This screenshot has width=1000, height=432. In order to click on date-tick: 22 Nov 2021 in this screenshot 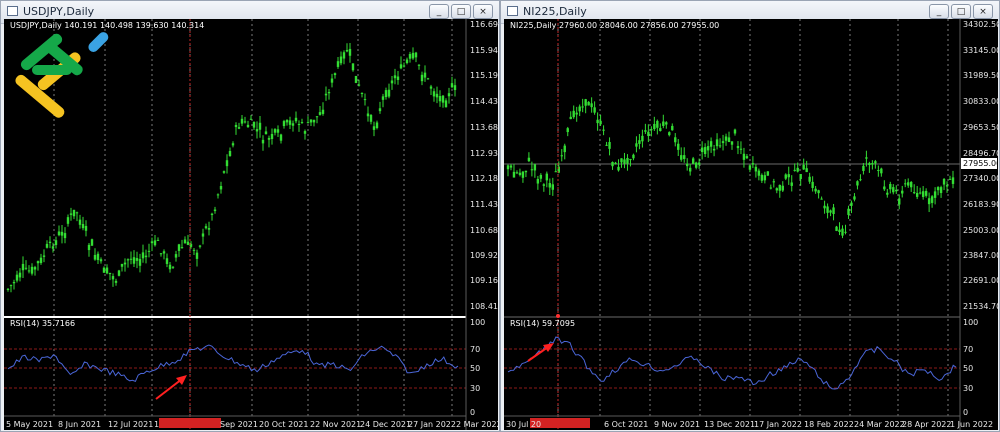, I will do `click(335, 424)`.